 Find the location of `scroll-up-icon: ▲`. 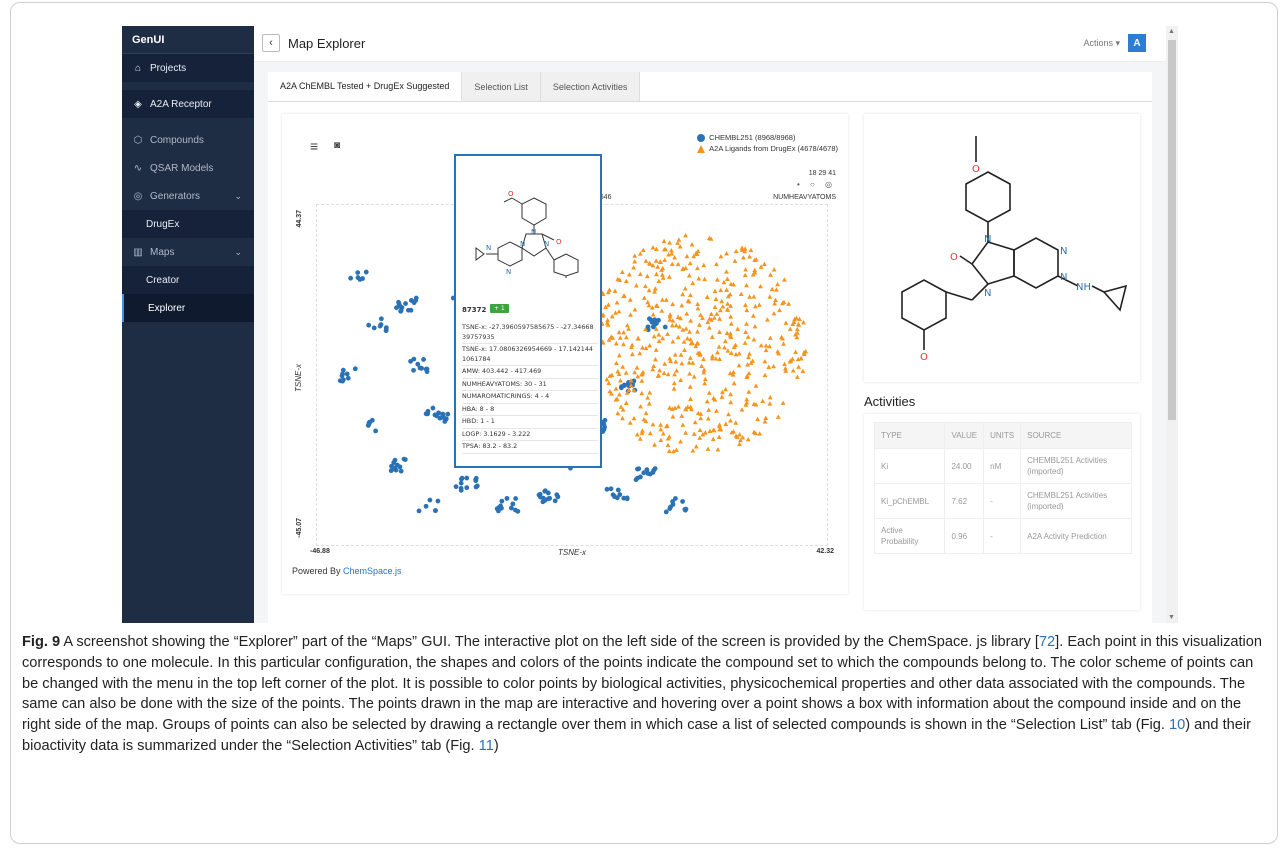

scroll-up-icon: ▲ is located at coordinates (1171, 31).